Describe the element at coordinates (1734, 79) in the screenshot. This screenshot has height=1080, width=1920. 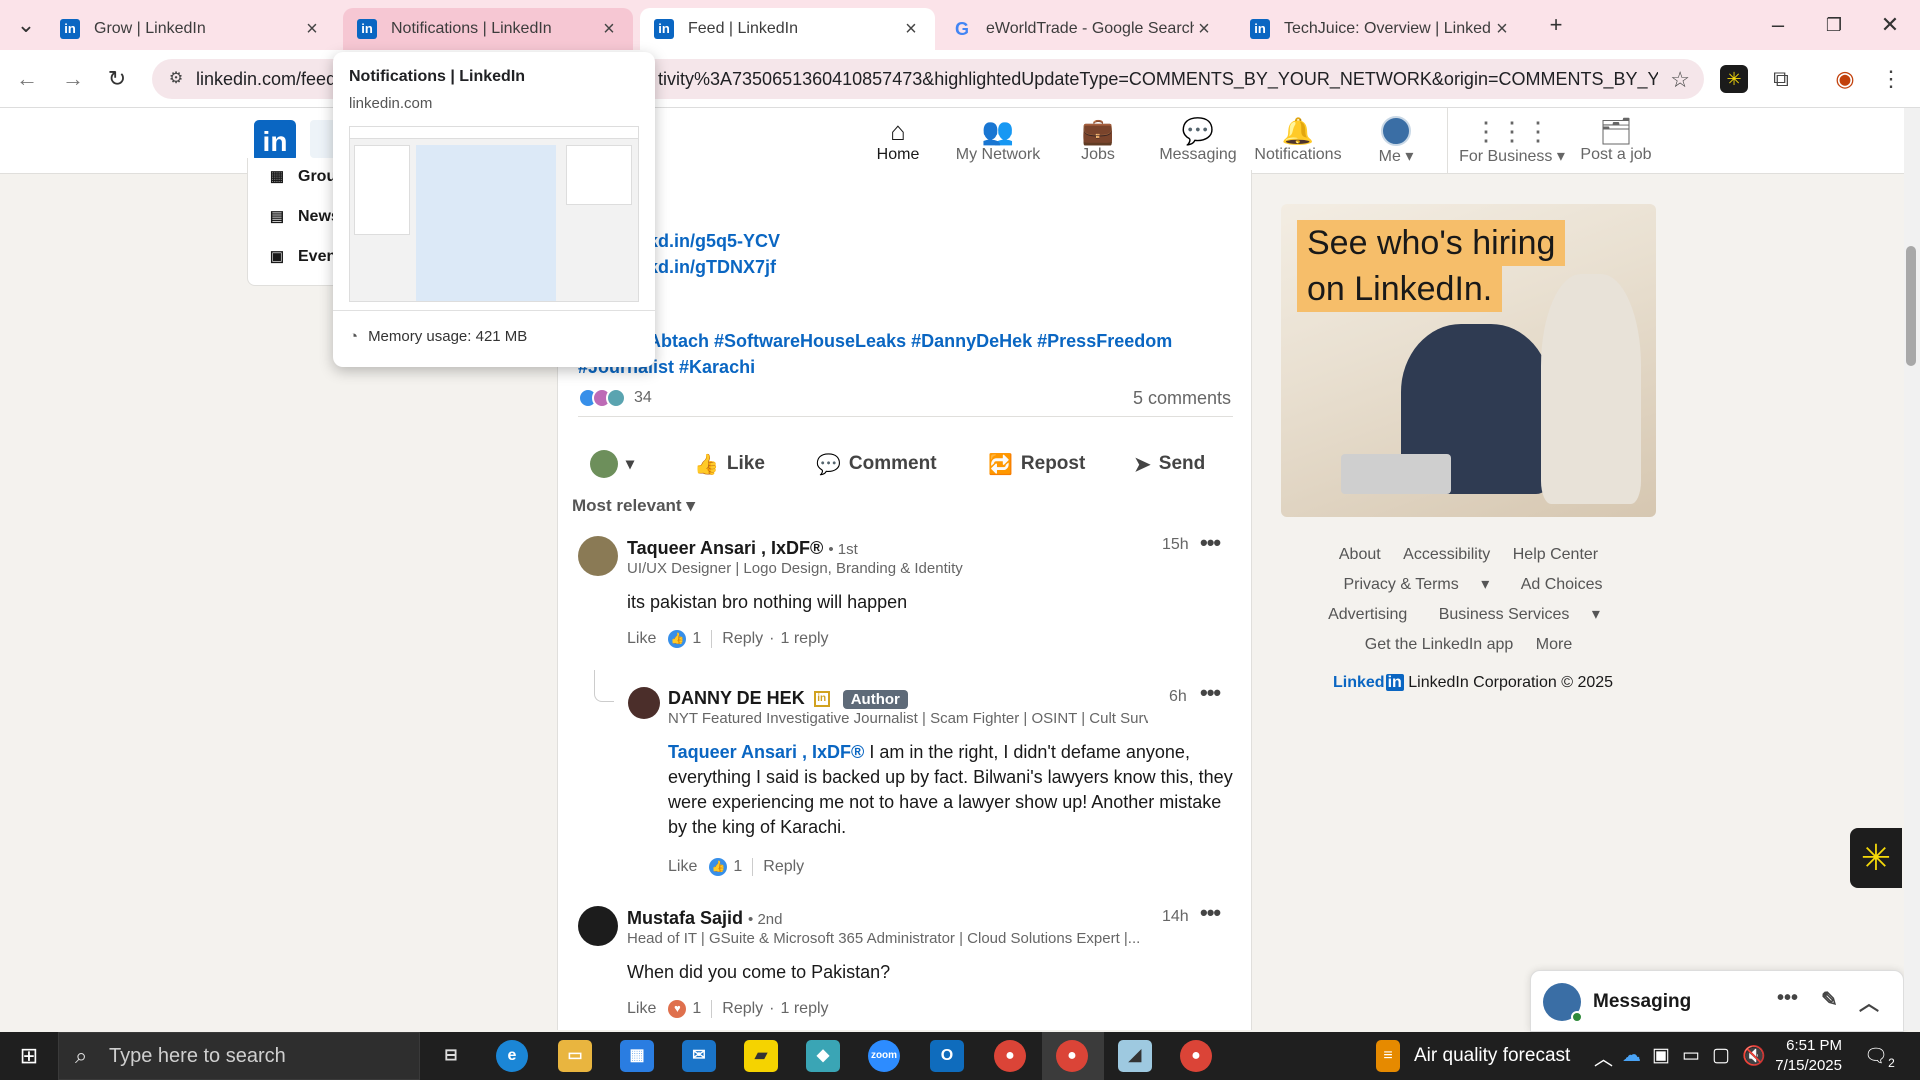
I see `extension-icon: ✳` at that location.